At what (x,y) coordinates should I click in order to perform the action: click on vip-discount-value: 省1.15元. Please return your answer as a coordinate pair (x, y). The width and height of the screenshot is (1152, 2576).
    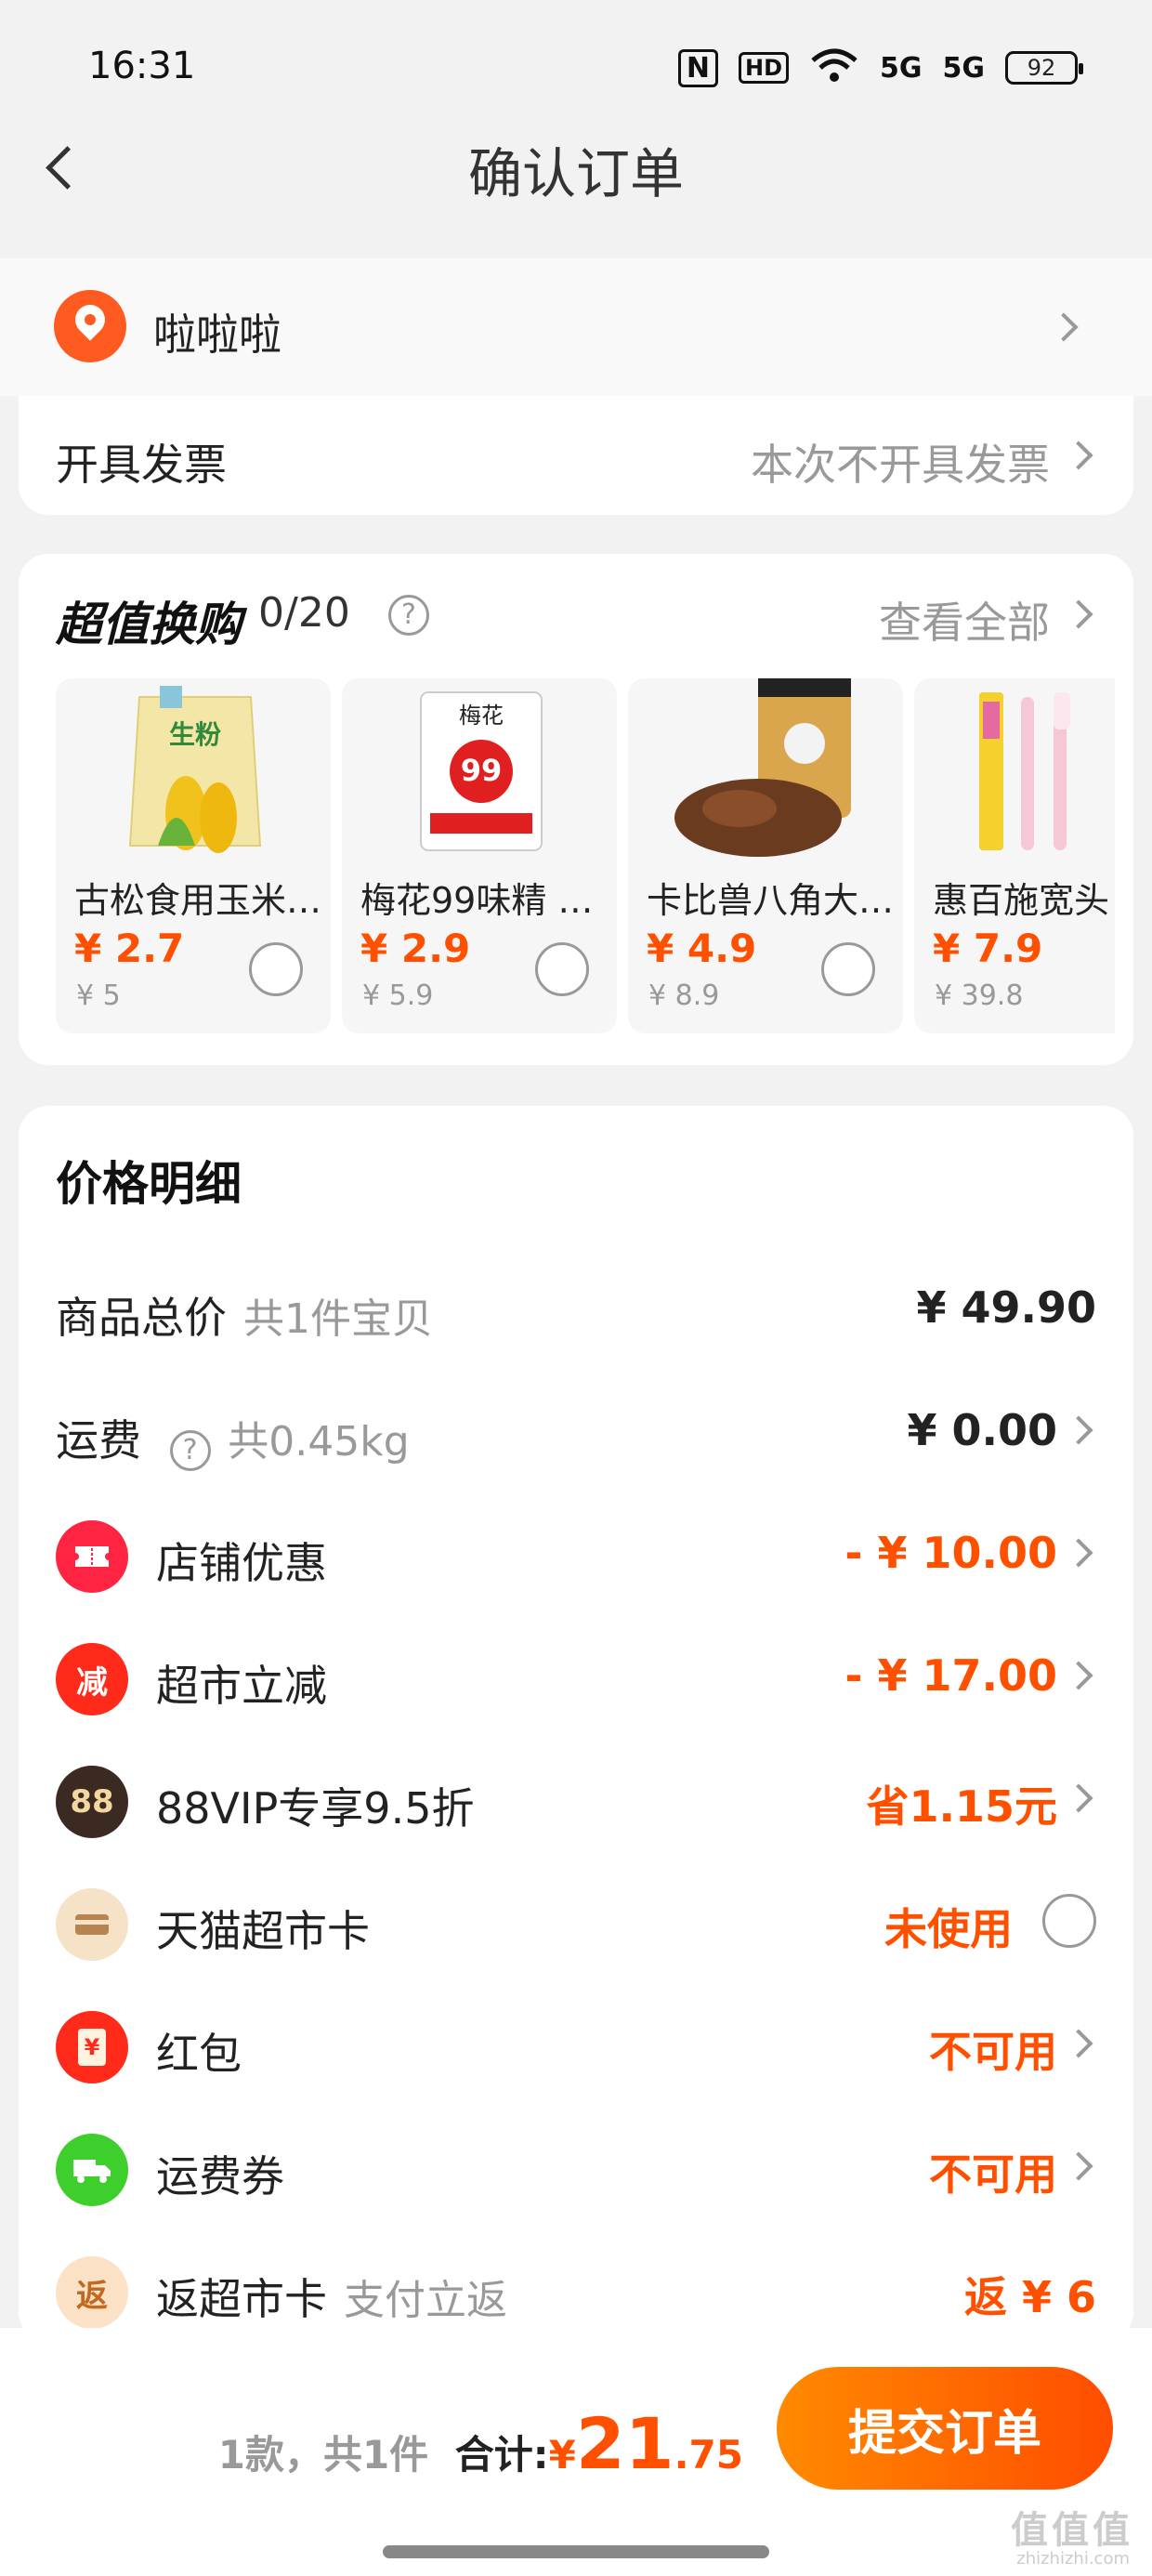
    Looking at the image, I should click on (962, 1806).